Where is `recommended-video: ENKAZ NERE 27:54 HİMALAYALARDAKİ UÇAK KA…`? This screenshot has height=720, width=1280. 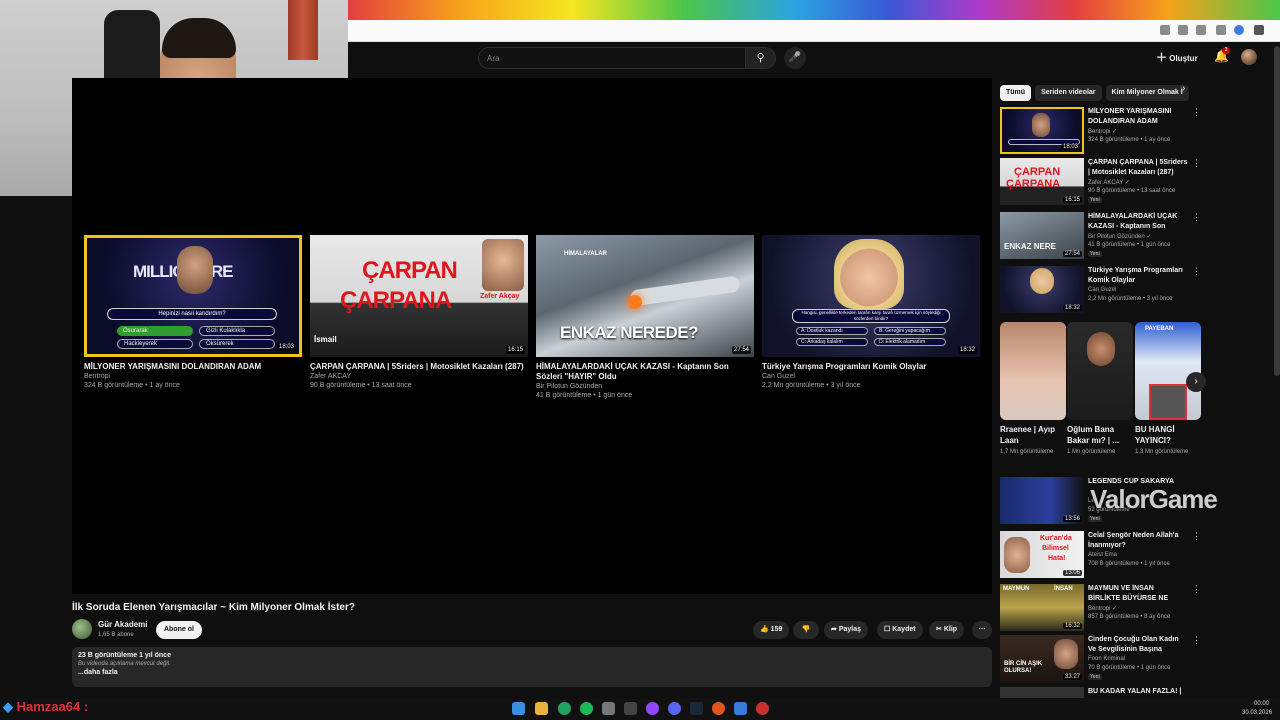 recommended-video: ENKAZ NERE 27:54 HİMALAYALARDAKİ UÇAK KA… is located at coordinates (1100, 237).